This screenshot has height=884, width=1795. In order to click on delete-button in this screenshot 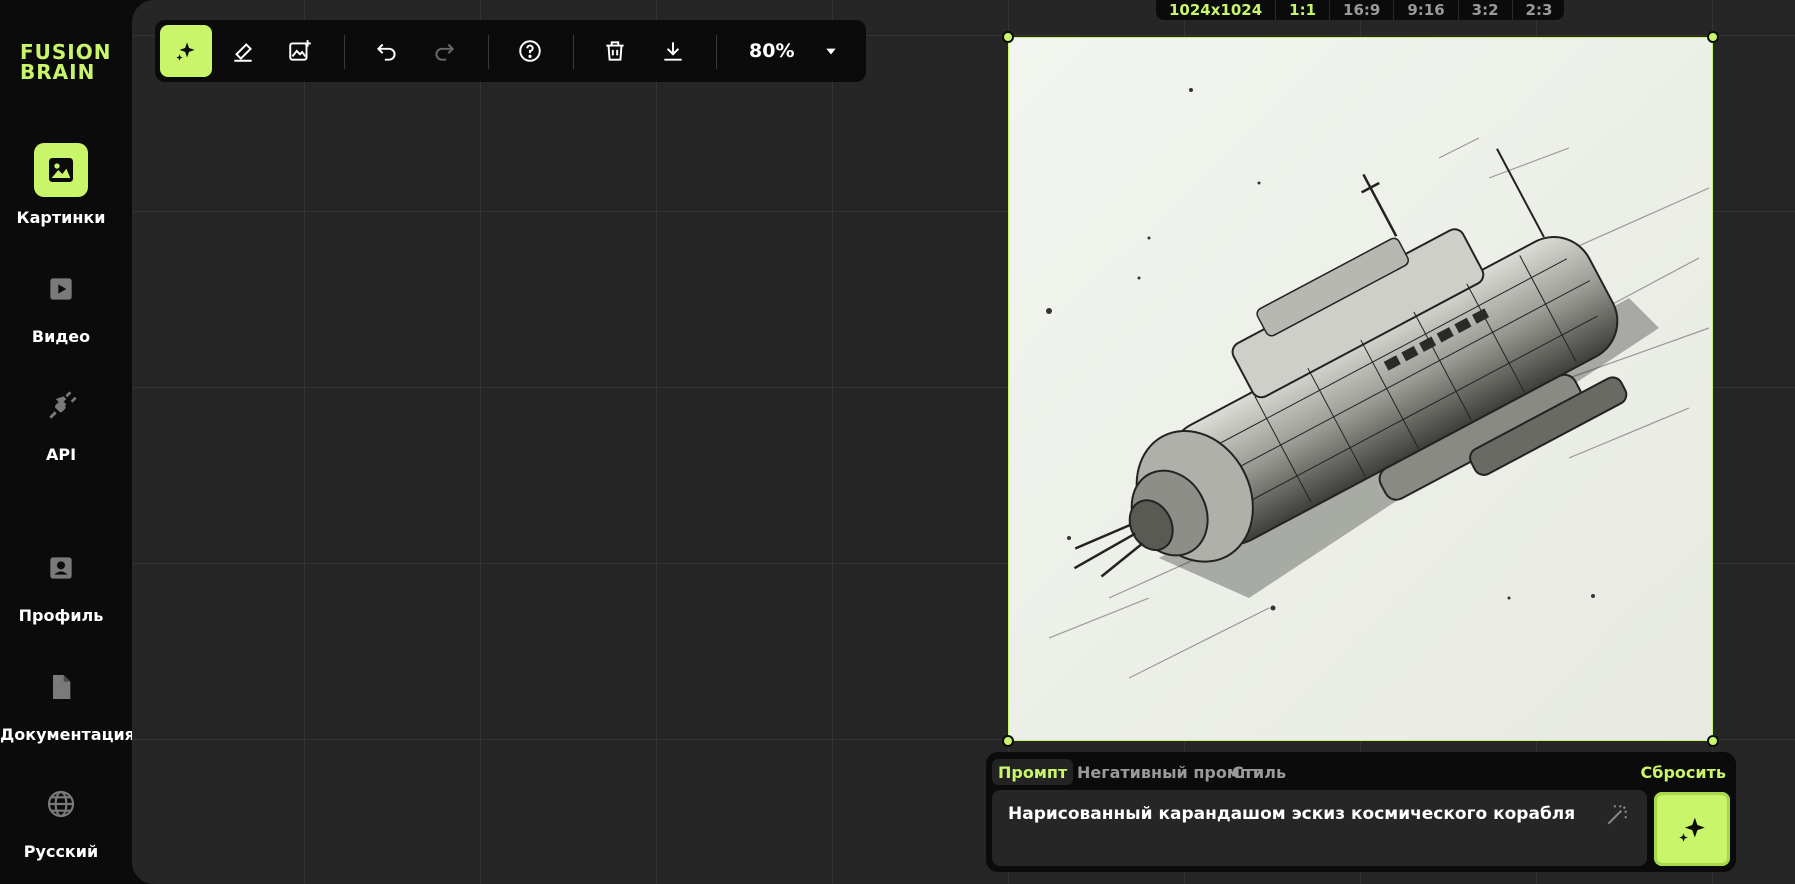, I will do `click(615, 51)`.